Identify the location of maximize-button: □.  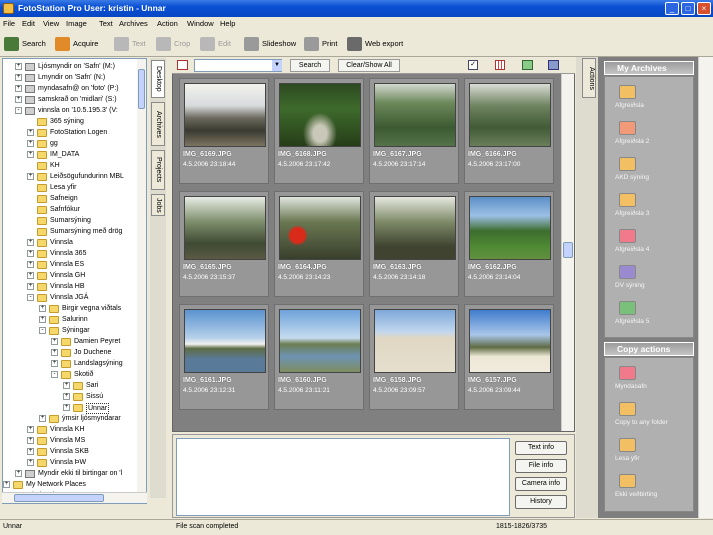
(688, 8).